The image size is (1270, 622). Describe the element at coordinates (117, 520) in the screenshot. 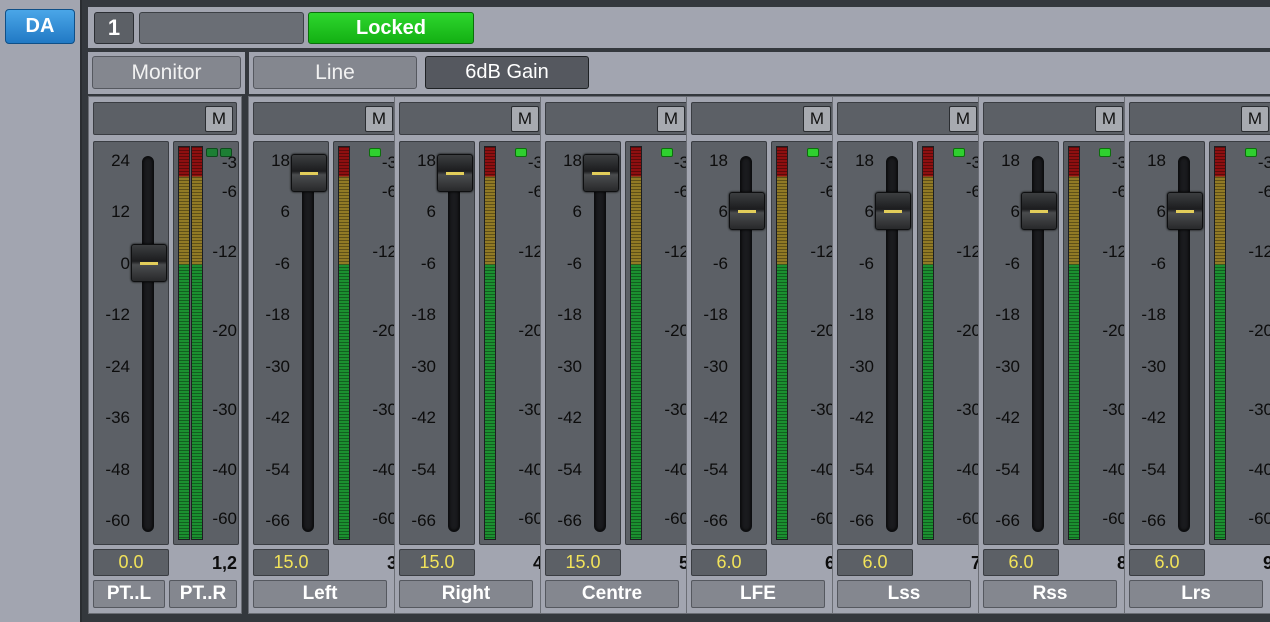

I see `fader-scale-label: -60` at that location.